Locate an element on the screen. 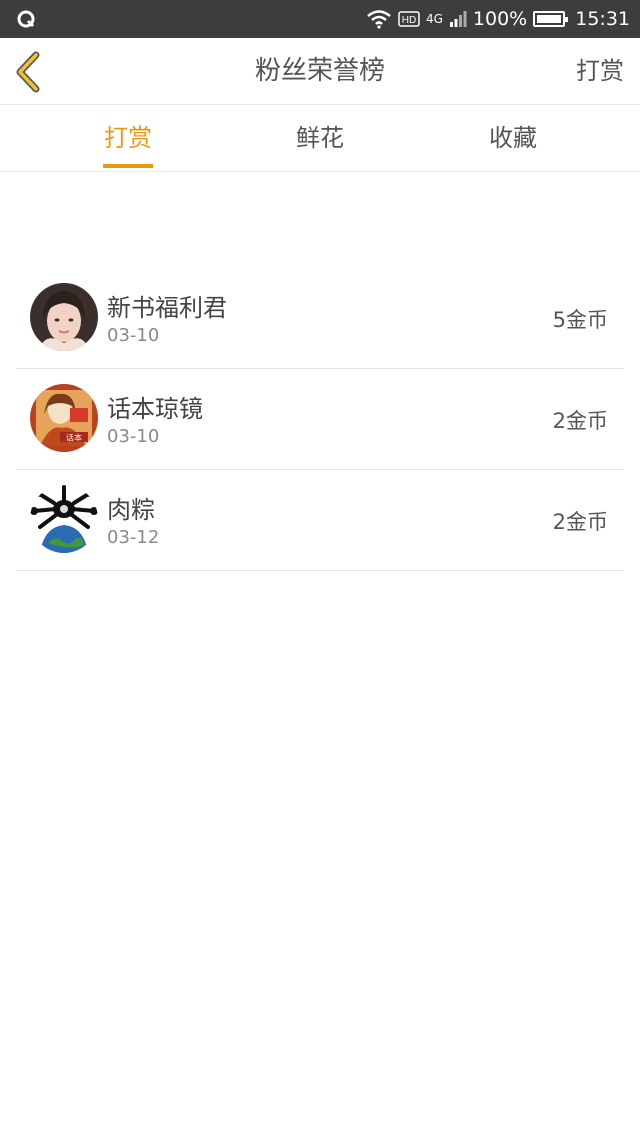  tab-label: 收藏 is located at coordinates (513, 138).